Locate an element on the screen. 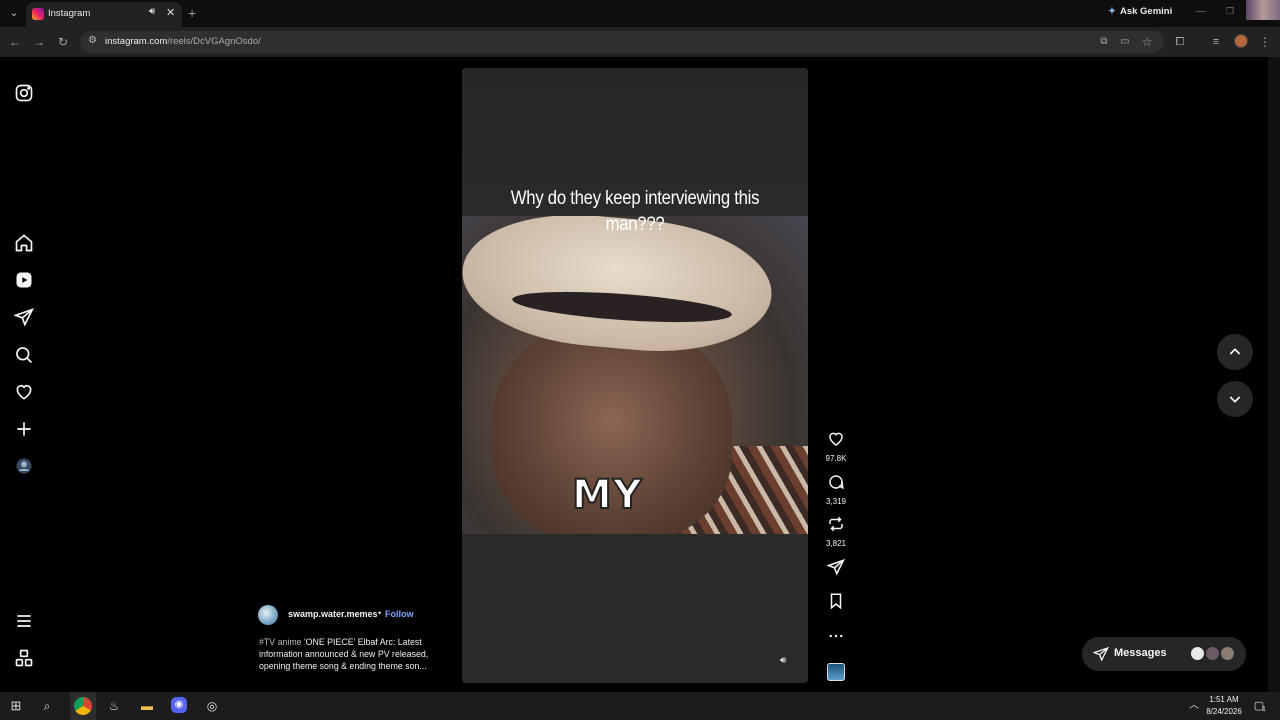 Image resolution: width=1280 pixels, height=720 pixels. window-restore-icon: ❐ is located at coordinates (1233, 11).